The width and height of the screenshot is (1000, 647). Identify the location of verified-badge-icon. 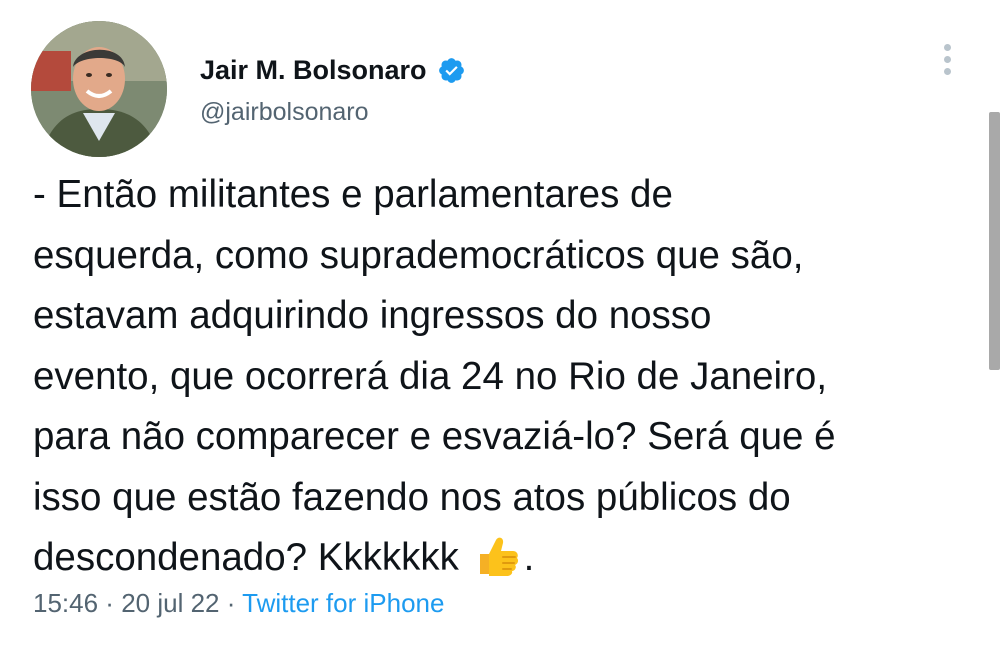
(451, 70).